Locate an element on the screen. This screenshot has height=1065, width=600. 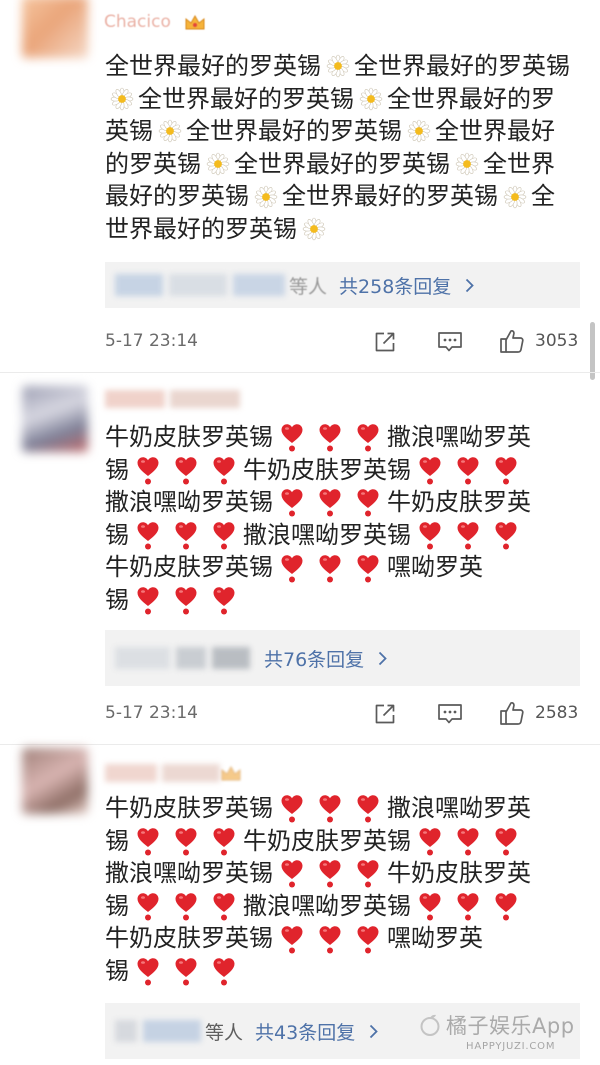
comment-meta-row: 5-17 23:14 2583 is located at coordinates (342, 715).